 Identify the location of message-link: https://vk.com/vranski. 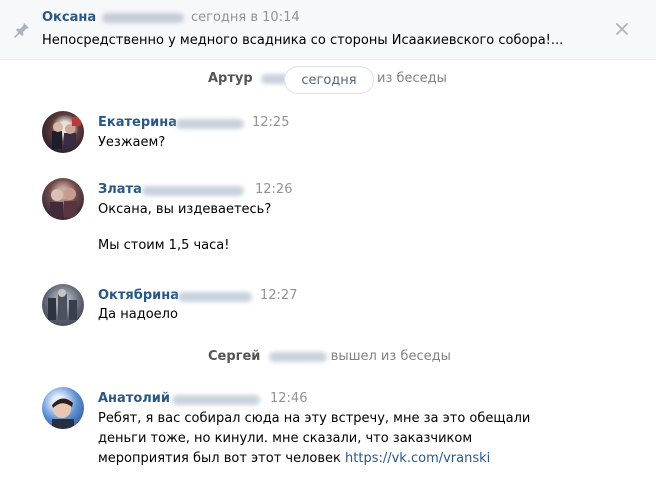
(417, 458).